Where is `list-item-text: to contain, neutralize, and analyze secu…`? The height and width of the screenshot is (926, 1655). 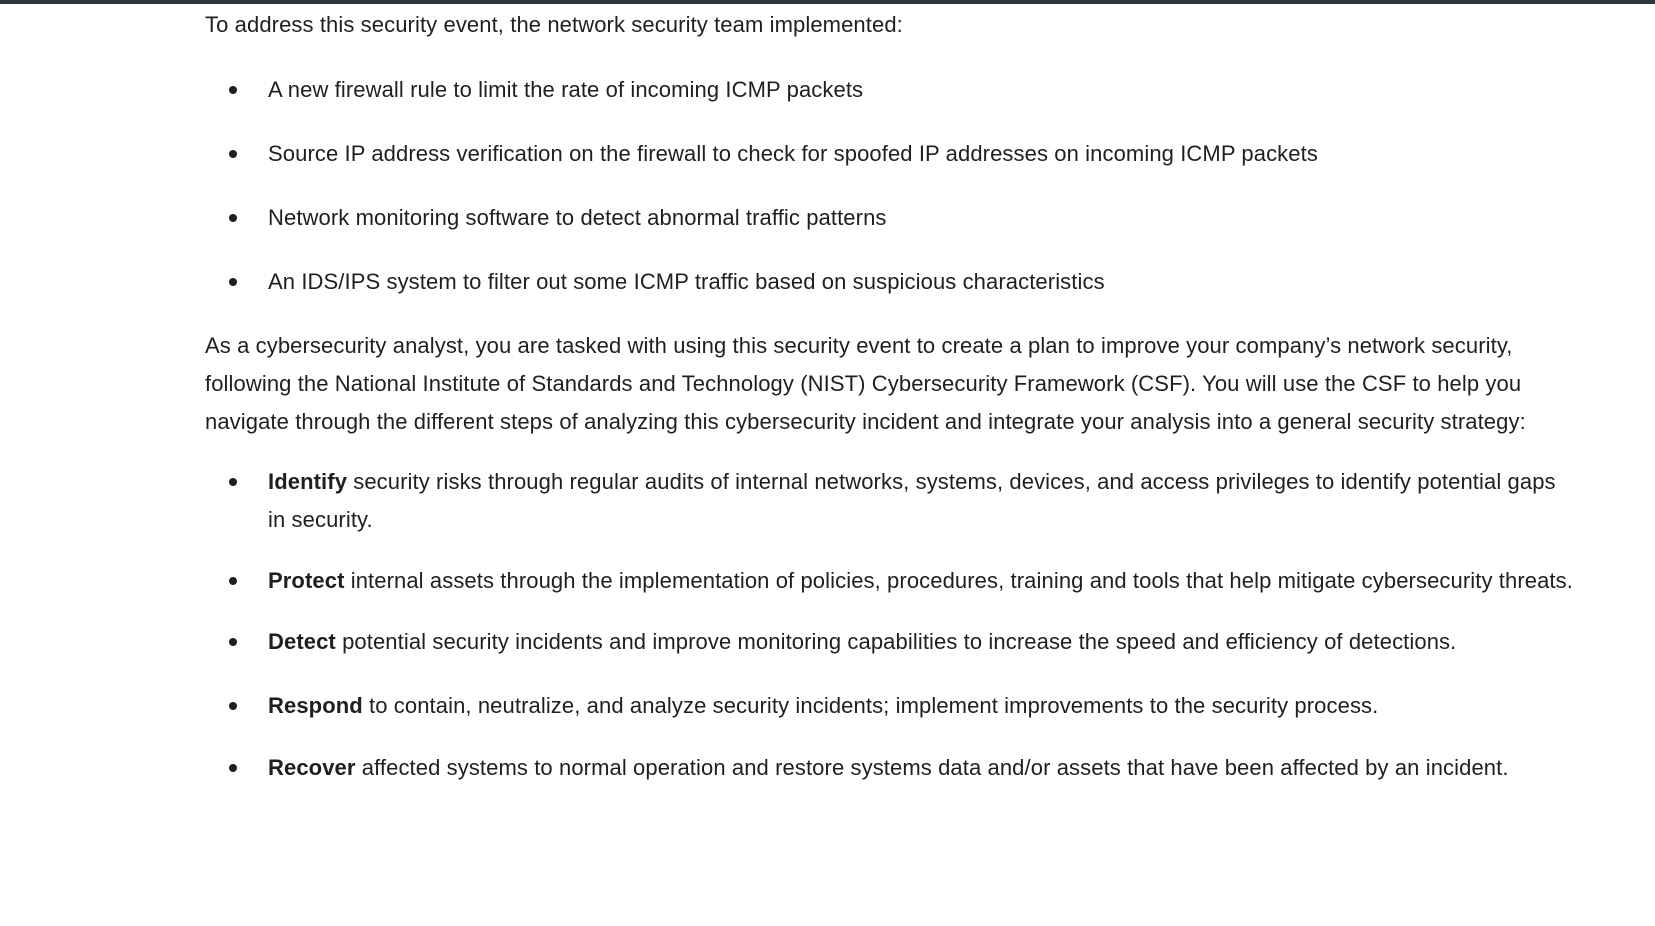 list-item-text: to contain, neutralize, and analyze secu… is located at coordinates (870, 705).